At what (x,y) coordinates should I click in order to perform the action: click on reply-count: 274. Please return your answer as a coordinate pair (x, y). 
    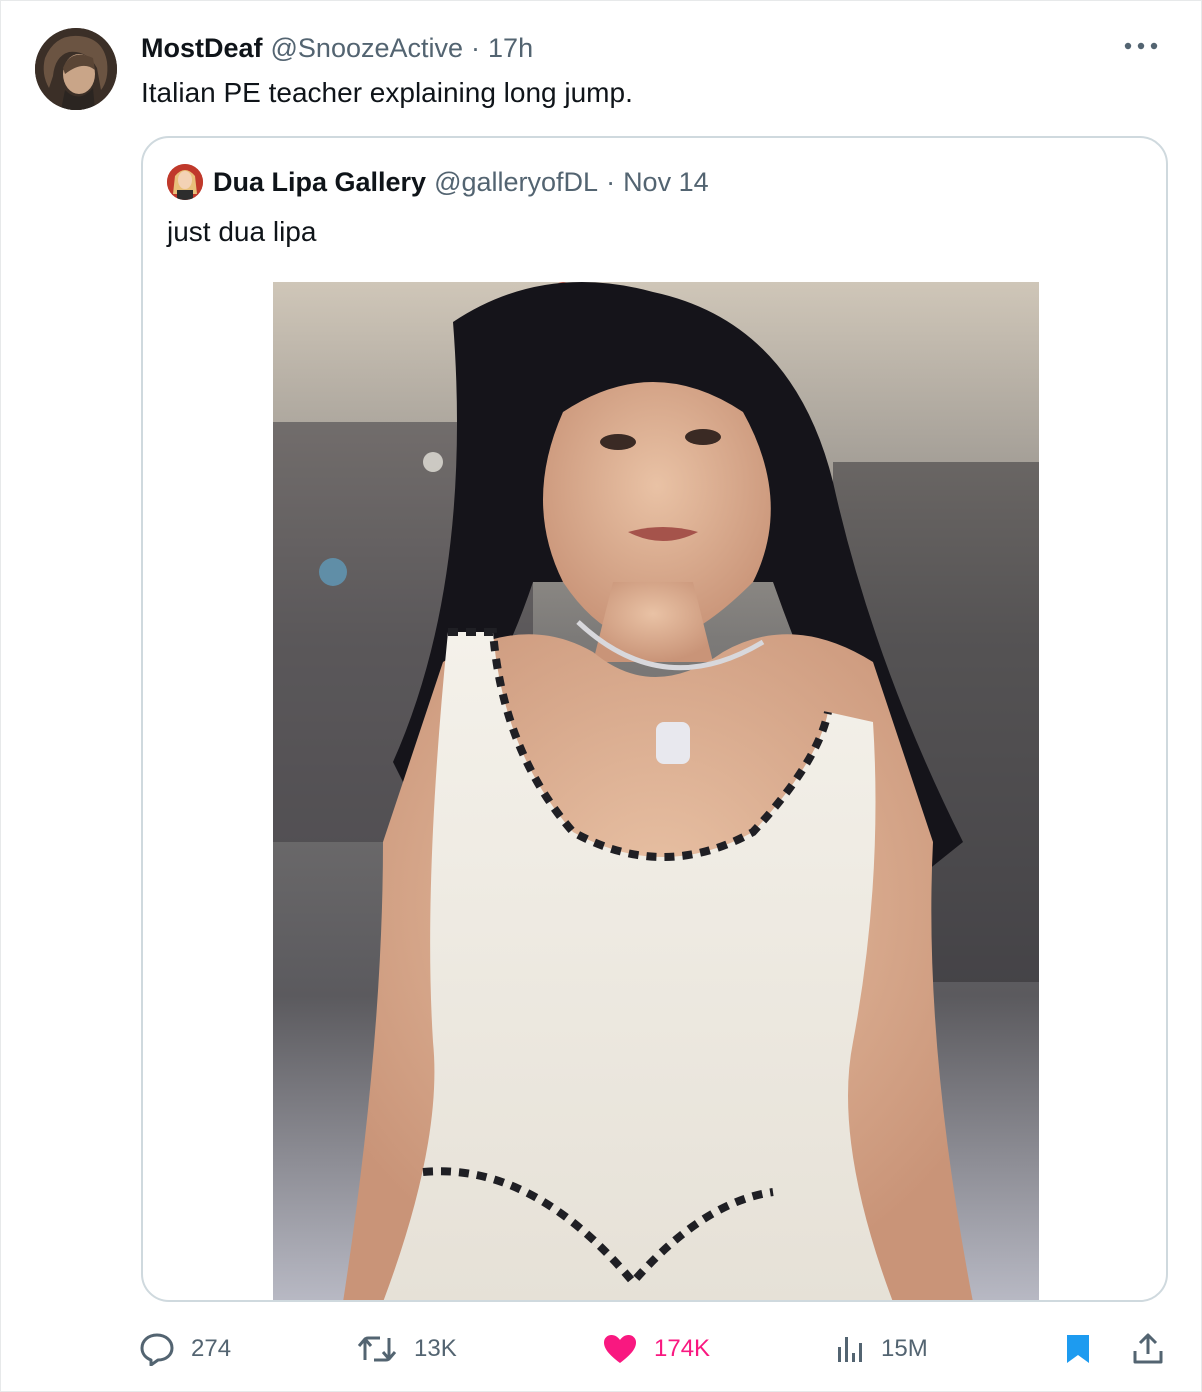
    Looking at the image, I should click on (211, 1348).